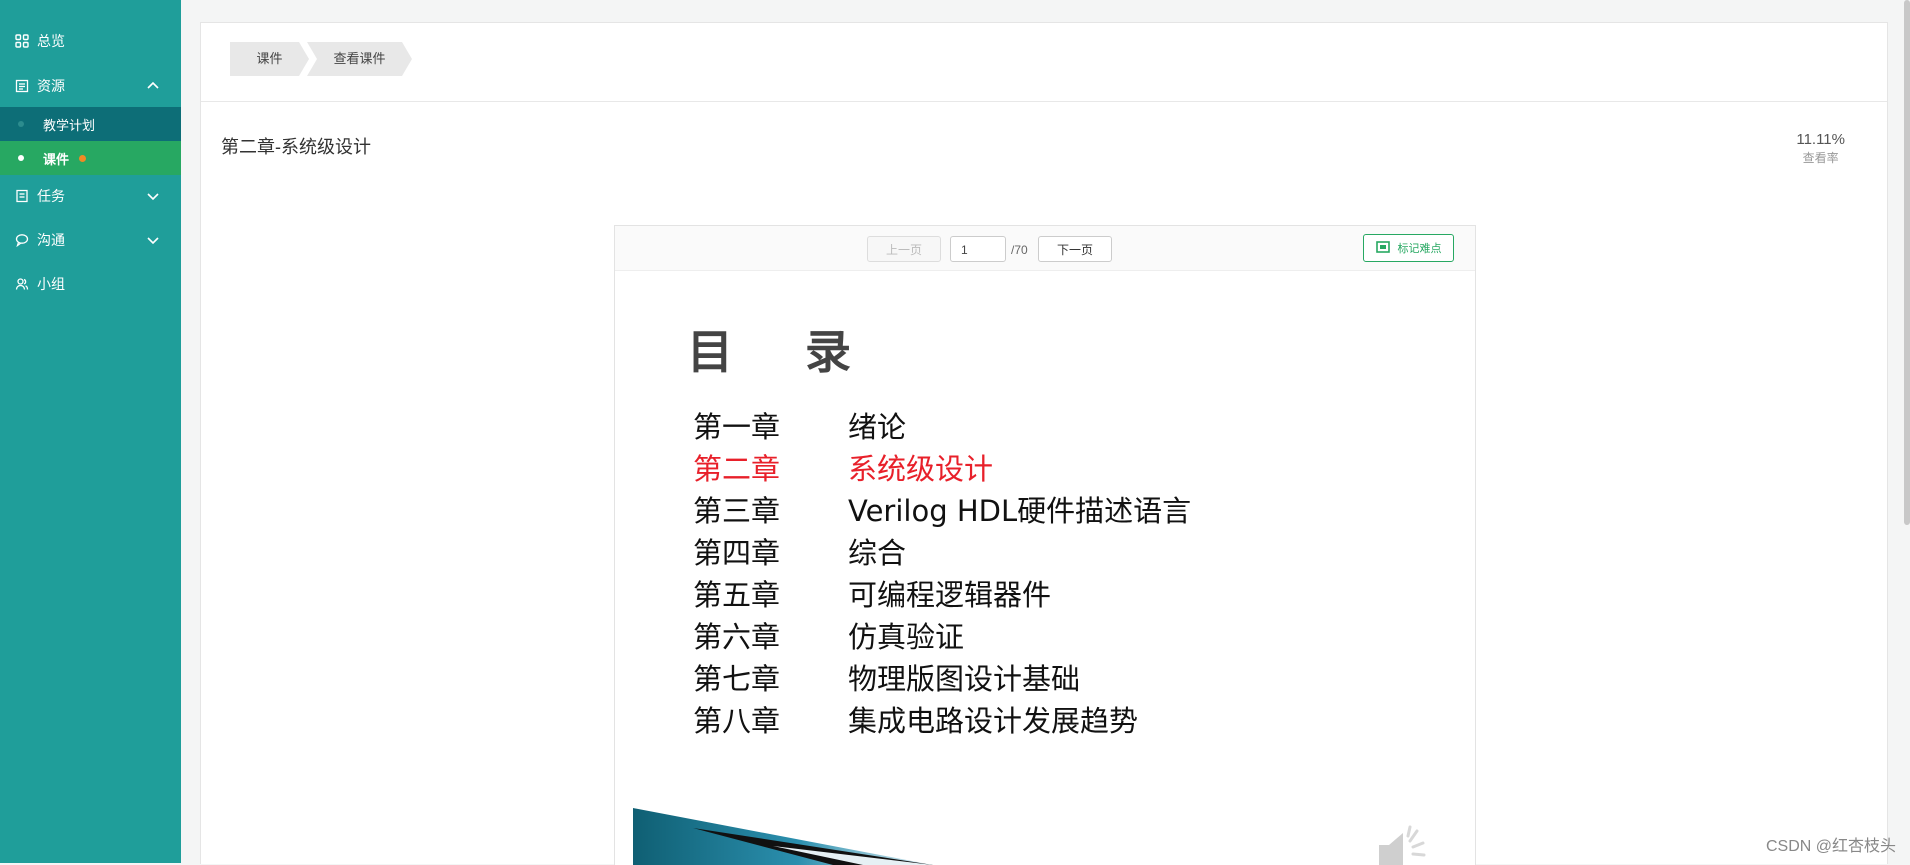 The width and height of the screenshot is (1910, 865). I want to click on chevron-up-icon, so click(153, 86).